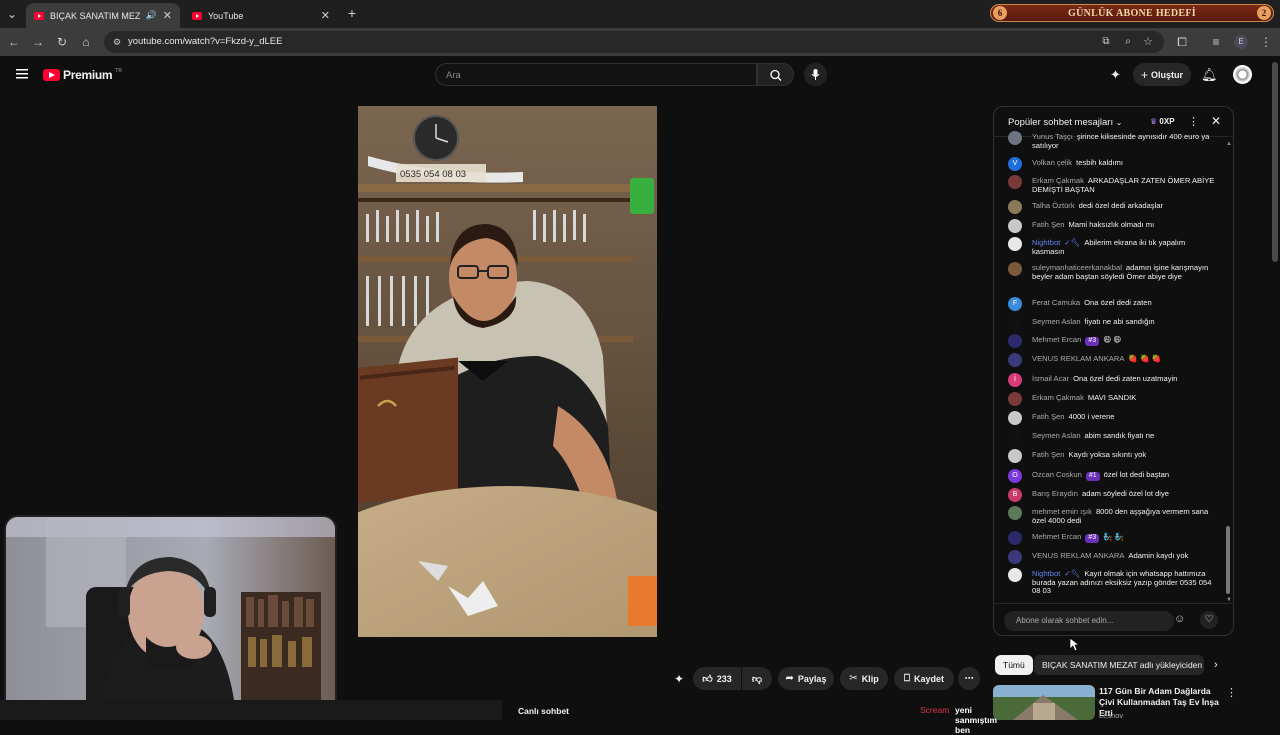 This screenshot has width=1280, height=735. Describe the element at coordinates (1015, 304) in the screenshot. I see `chat-avatar: F` at that location.